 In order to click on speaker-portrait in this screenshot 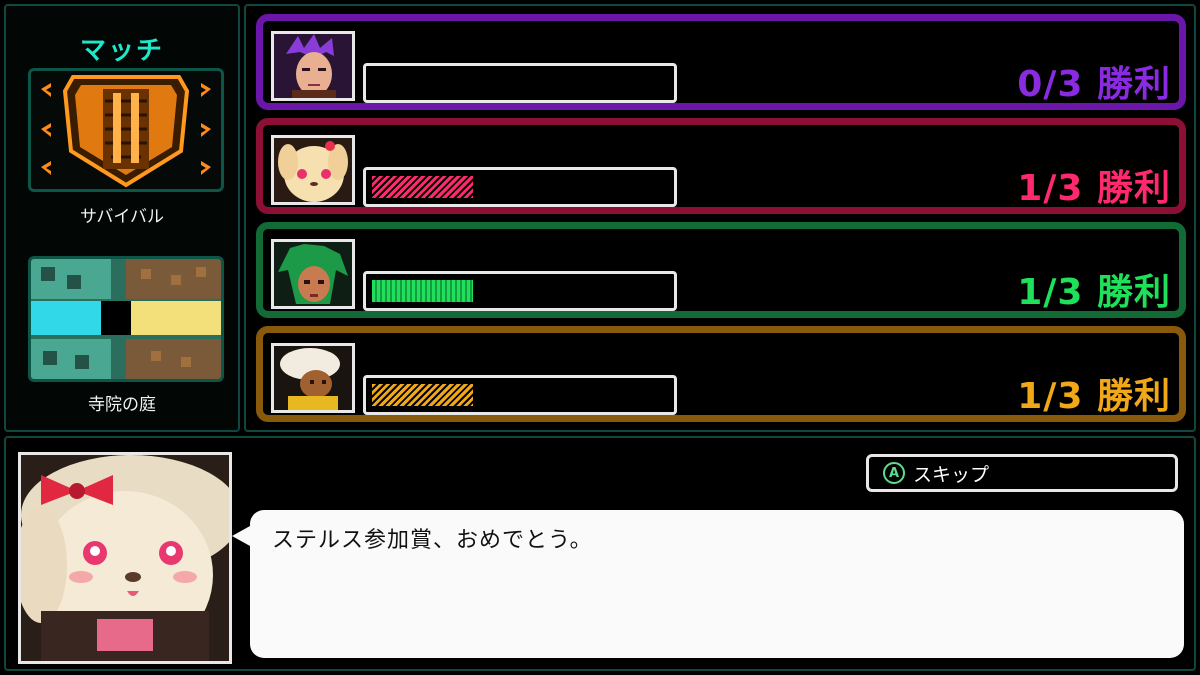, I will do `click(125, 558)`.